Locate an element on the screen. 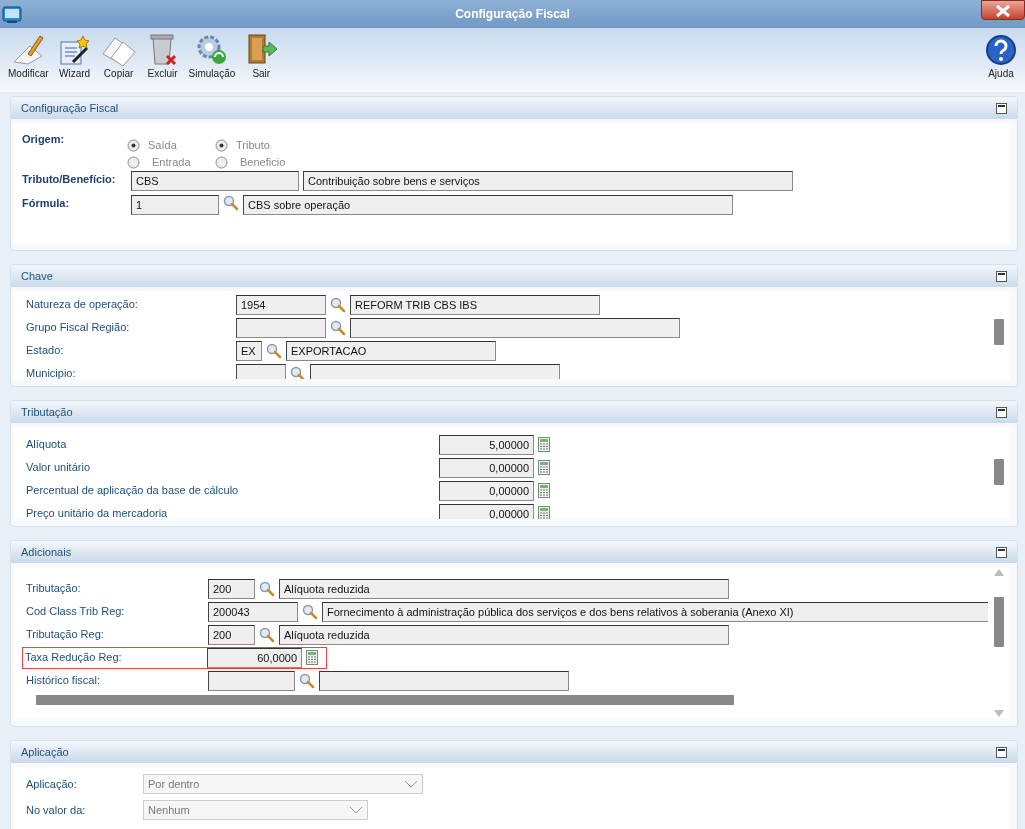 Image resolution: width=1025 pixels, height=829 pixels. field-label: Natureza de operação: is located at coordinates (82, 305).